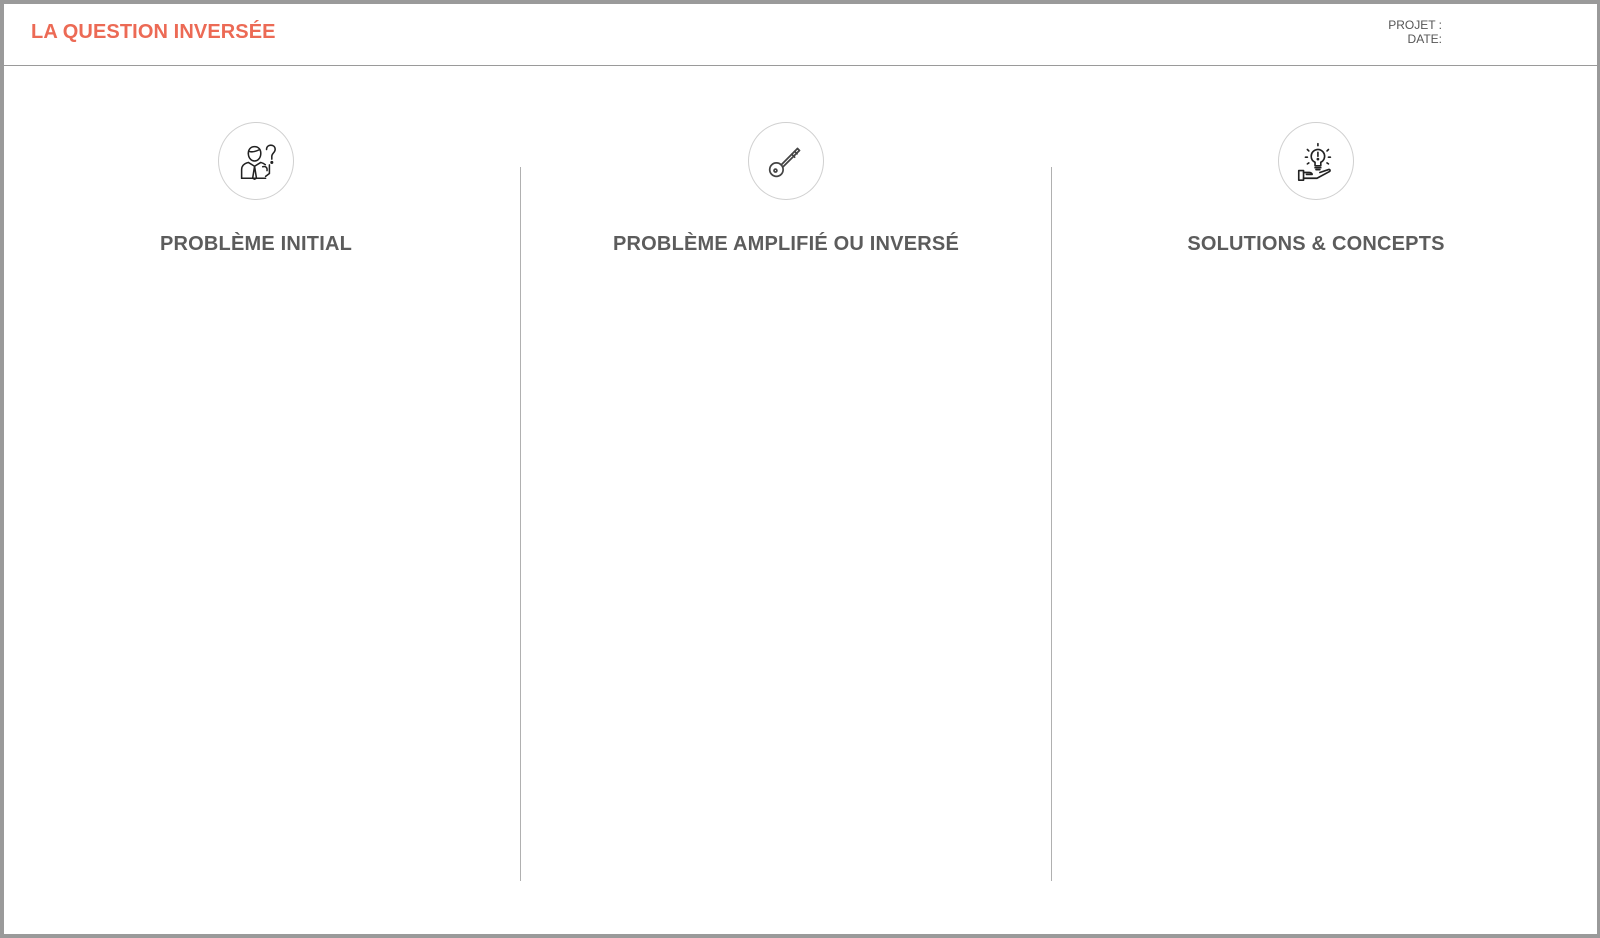 This screenshot has height=938, width=1600. What do you see at coordinates (256, 244) in the screenshot?
I see `column-title-initial: PROBLÈME INITIAL` at bounding box center [256, 244].